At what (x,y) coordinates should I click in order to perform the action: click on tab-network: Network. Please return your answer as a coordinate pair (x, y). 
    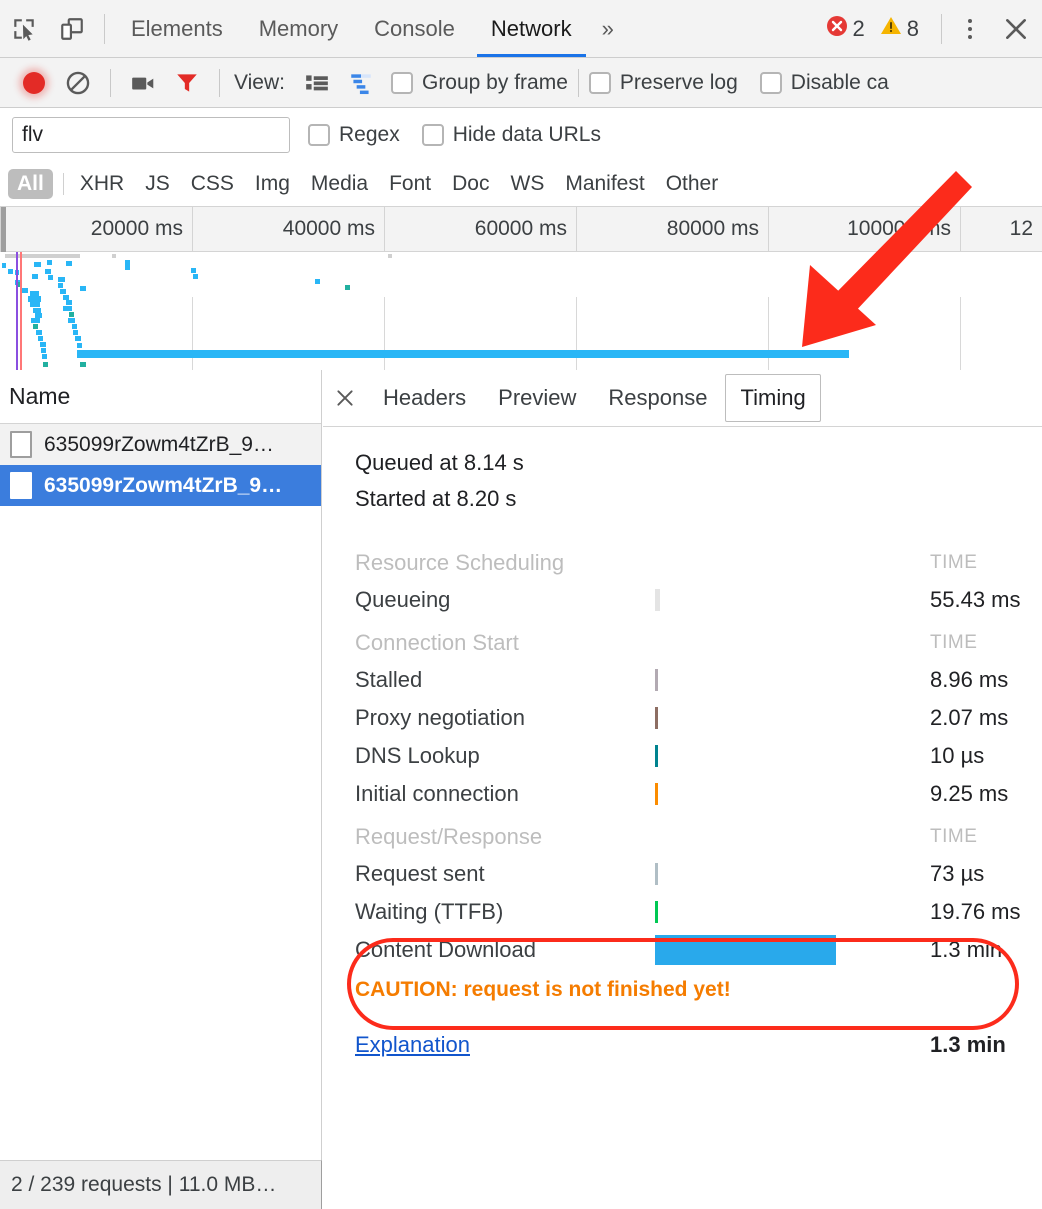
    Looking at the image, I should click on (531, 29).